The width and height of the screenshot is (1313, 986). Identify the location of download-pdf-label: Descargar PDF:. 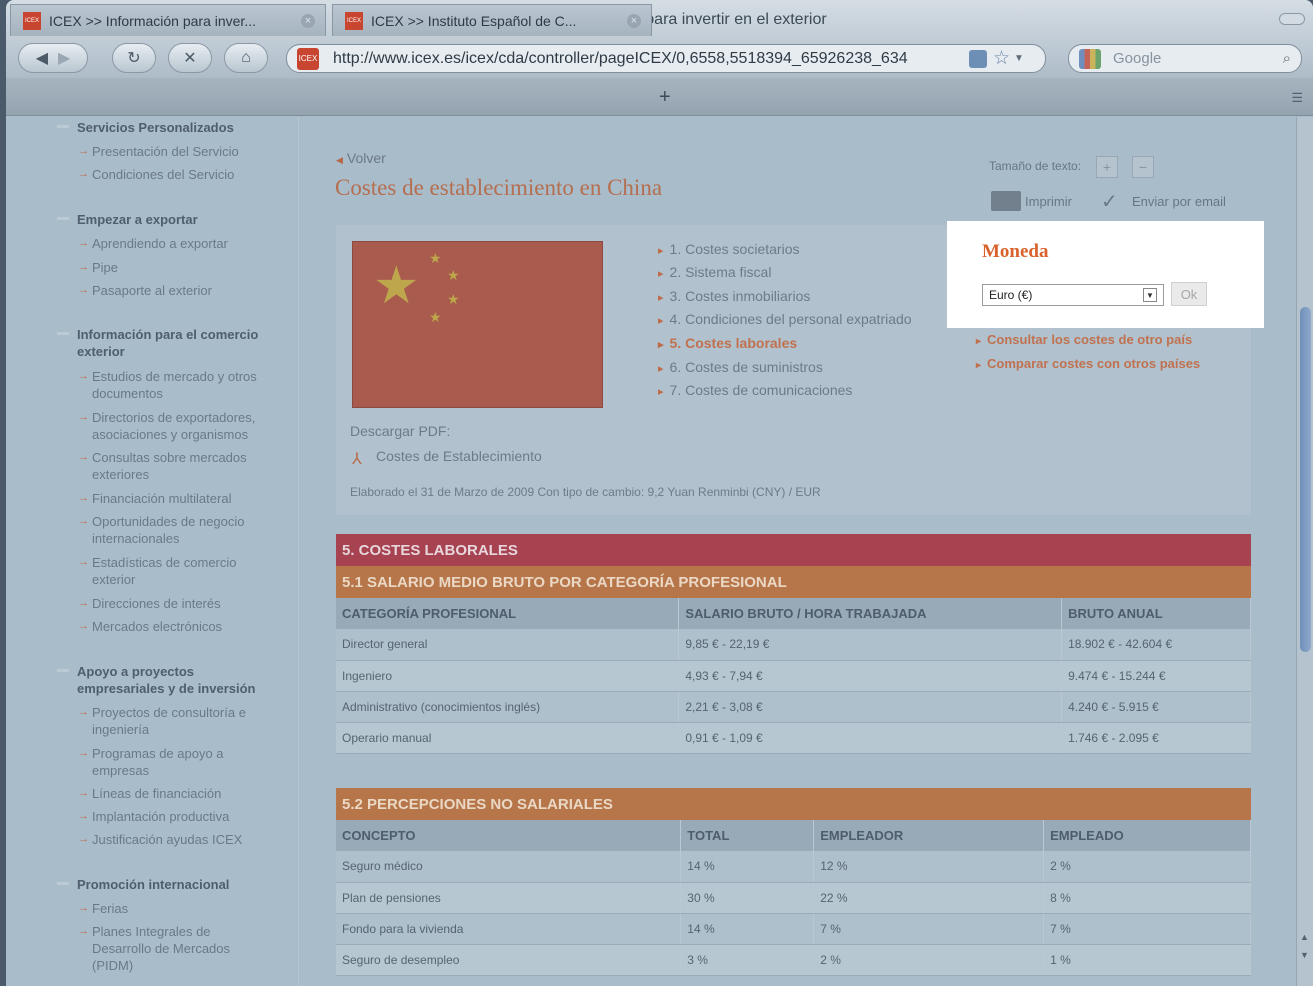
(400, 431).